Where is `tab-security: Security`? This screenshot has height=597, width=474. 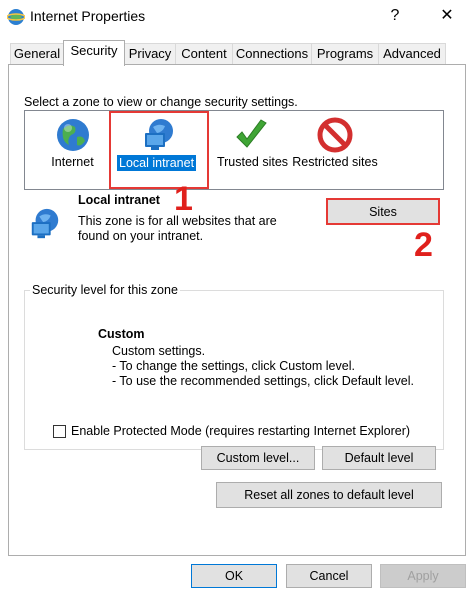 tab-security: Security is located at coordinates (94, 53).